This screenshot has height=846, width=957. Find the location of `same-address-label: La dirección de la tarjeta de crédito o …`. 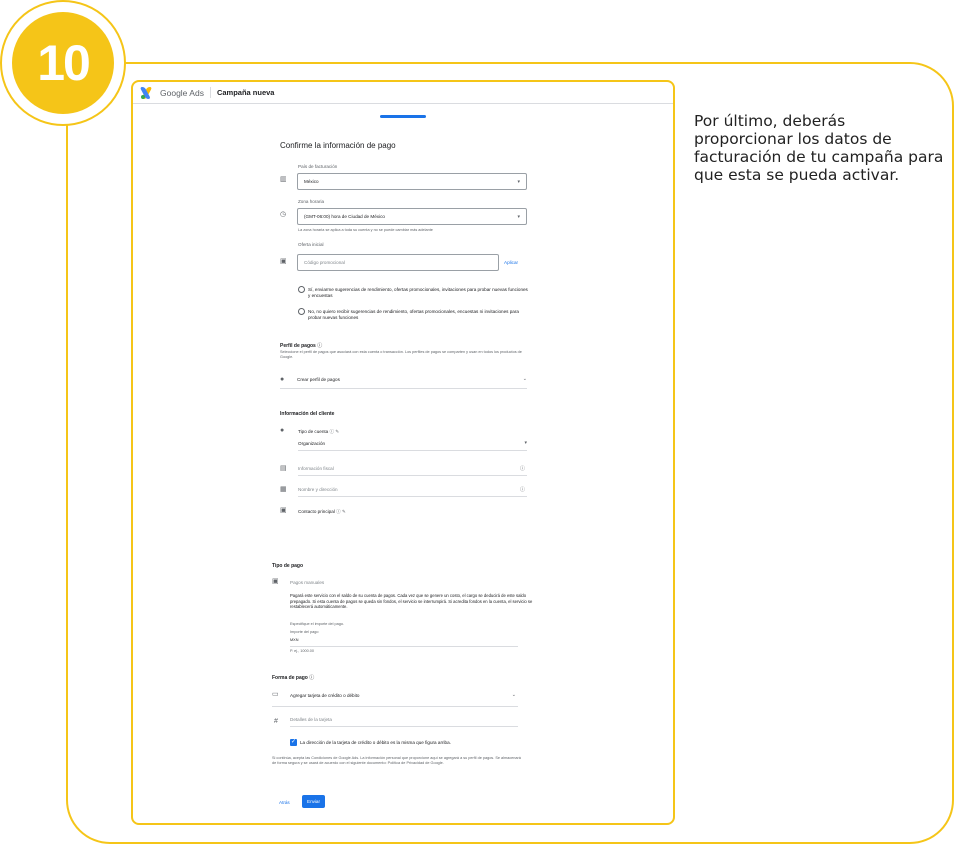

same-address-label: La dirección de la tarjeta de crédito o … is located at coordinates (375, 742).